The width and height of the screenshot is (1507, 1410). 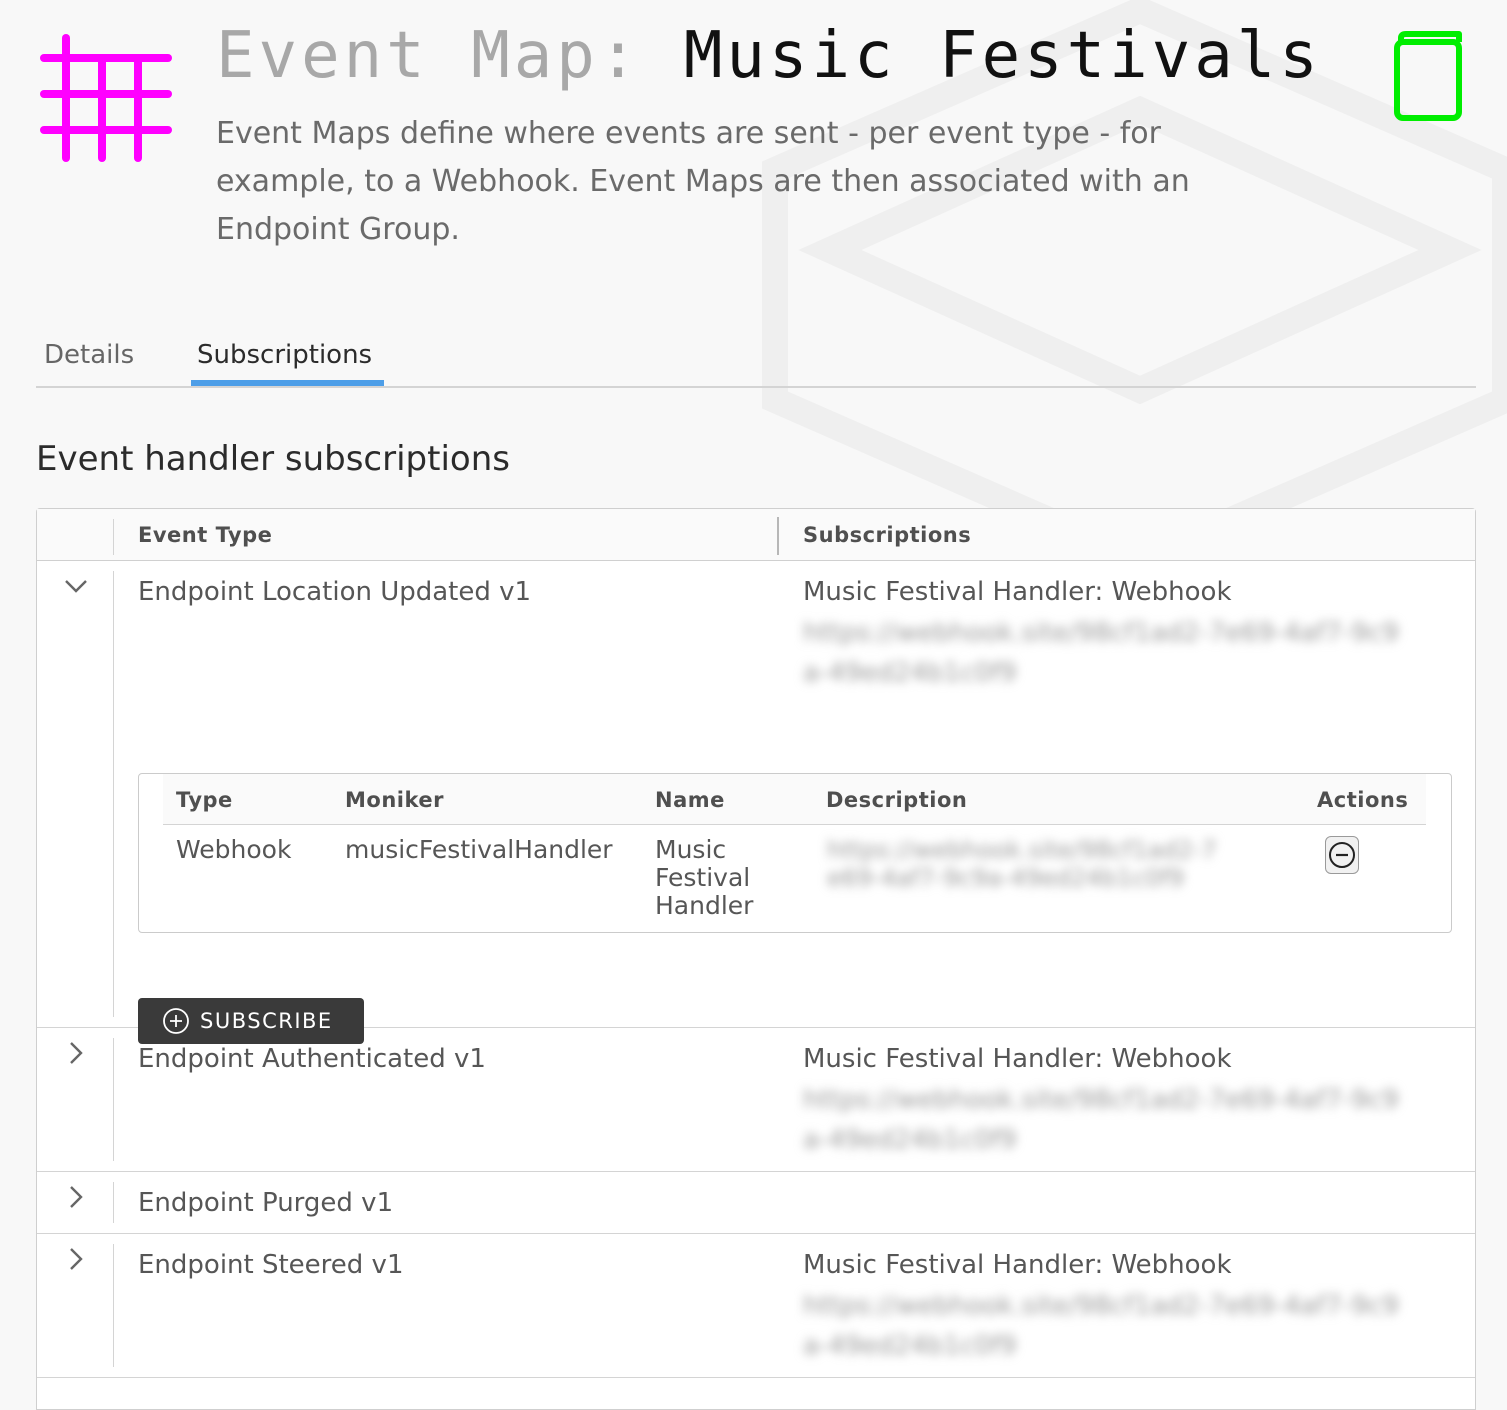 What do you see at coordinates (1363, 800) in the screenshot?
I see `detail-header-actions: Actions` at bounding box center [1363, 800].